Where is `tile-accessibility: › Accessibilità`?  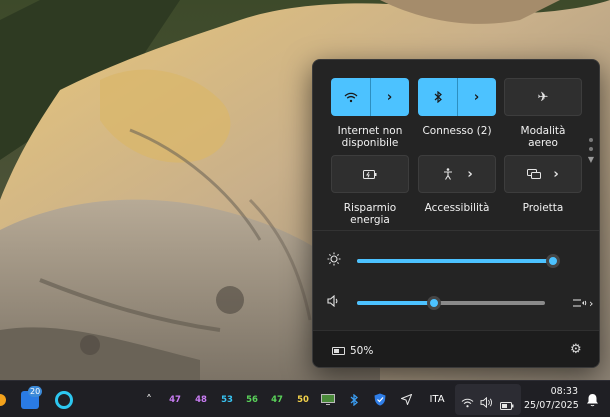 tile-accessibility: › Accessibilità is located at coordinates (457, 184).